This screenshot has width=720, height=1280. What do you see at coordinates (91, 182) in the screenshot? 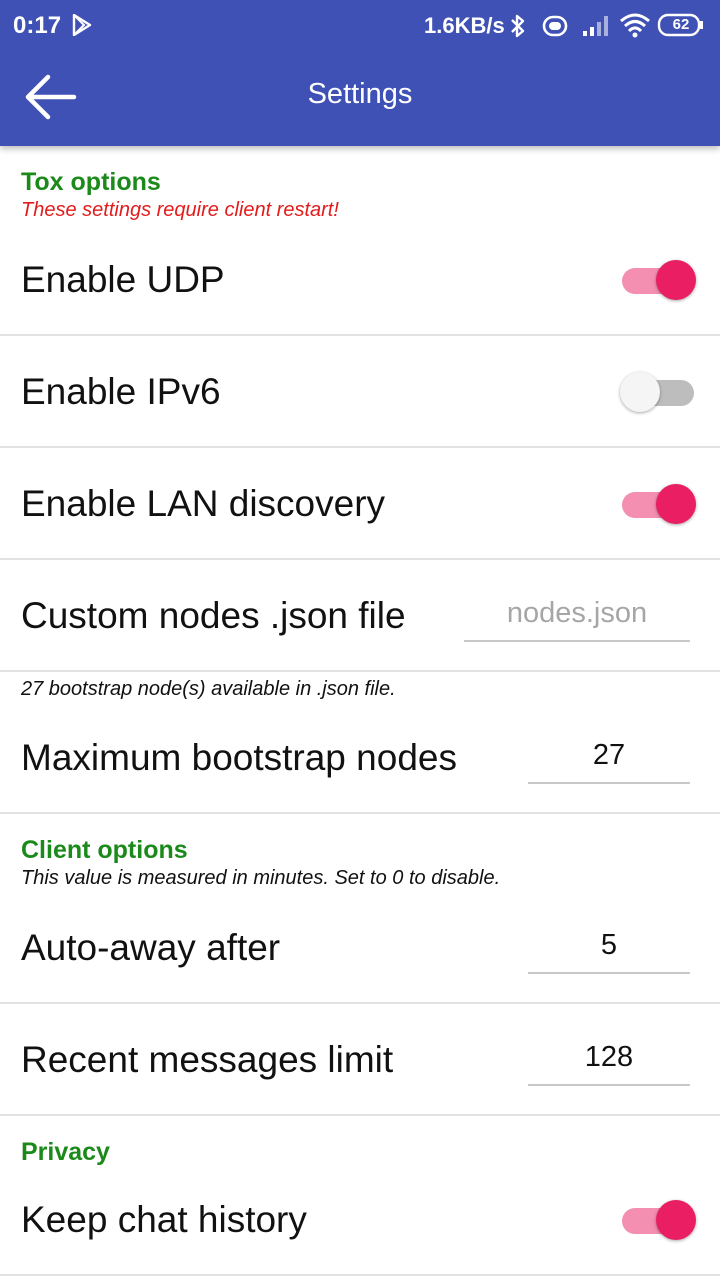
I see `tox-options-header: Tox options` at bounding box center [91, 182].